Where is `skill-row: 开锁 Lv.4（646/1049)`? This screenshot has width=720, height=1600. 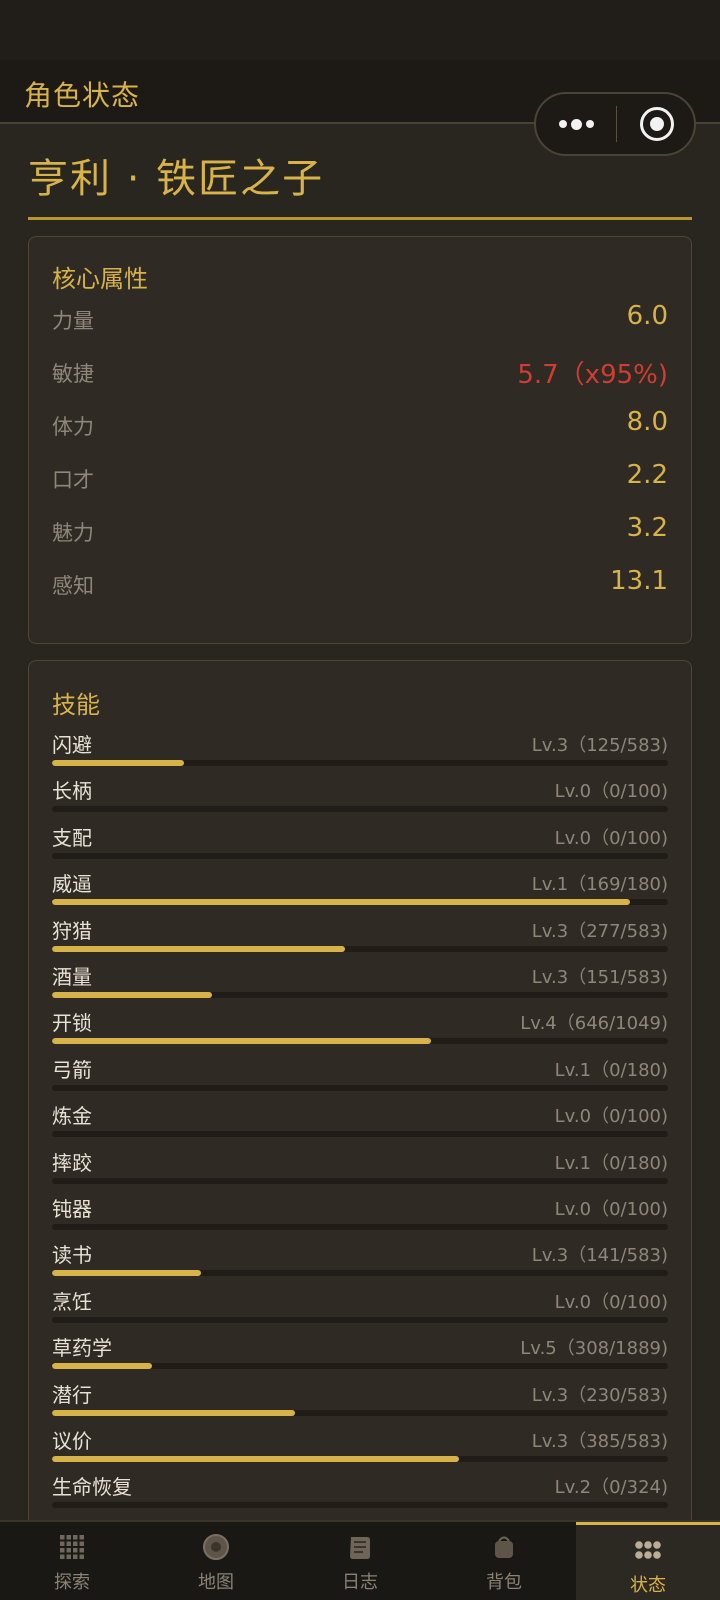 skill-row: 开锁 Lv.4（646/1049) is located at coordinates (360, 1030).